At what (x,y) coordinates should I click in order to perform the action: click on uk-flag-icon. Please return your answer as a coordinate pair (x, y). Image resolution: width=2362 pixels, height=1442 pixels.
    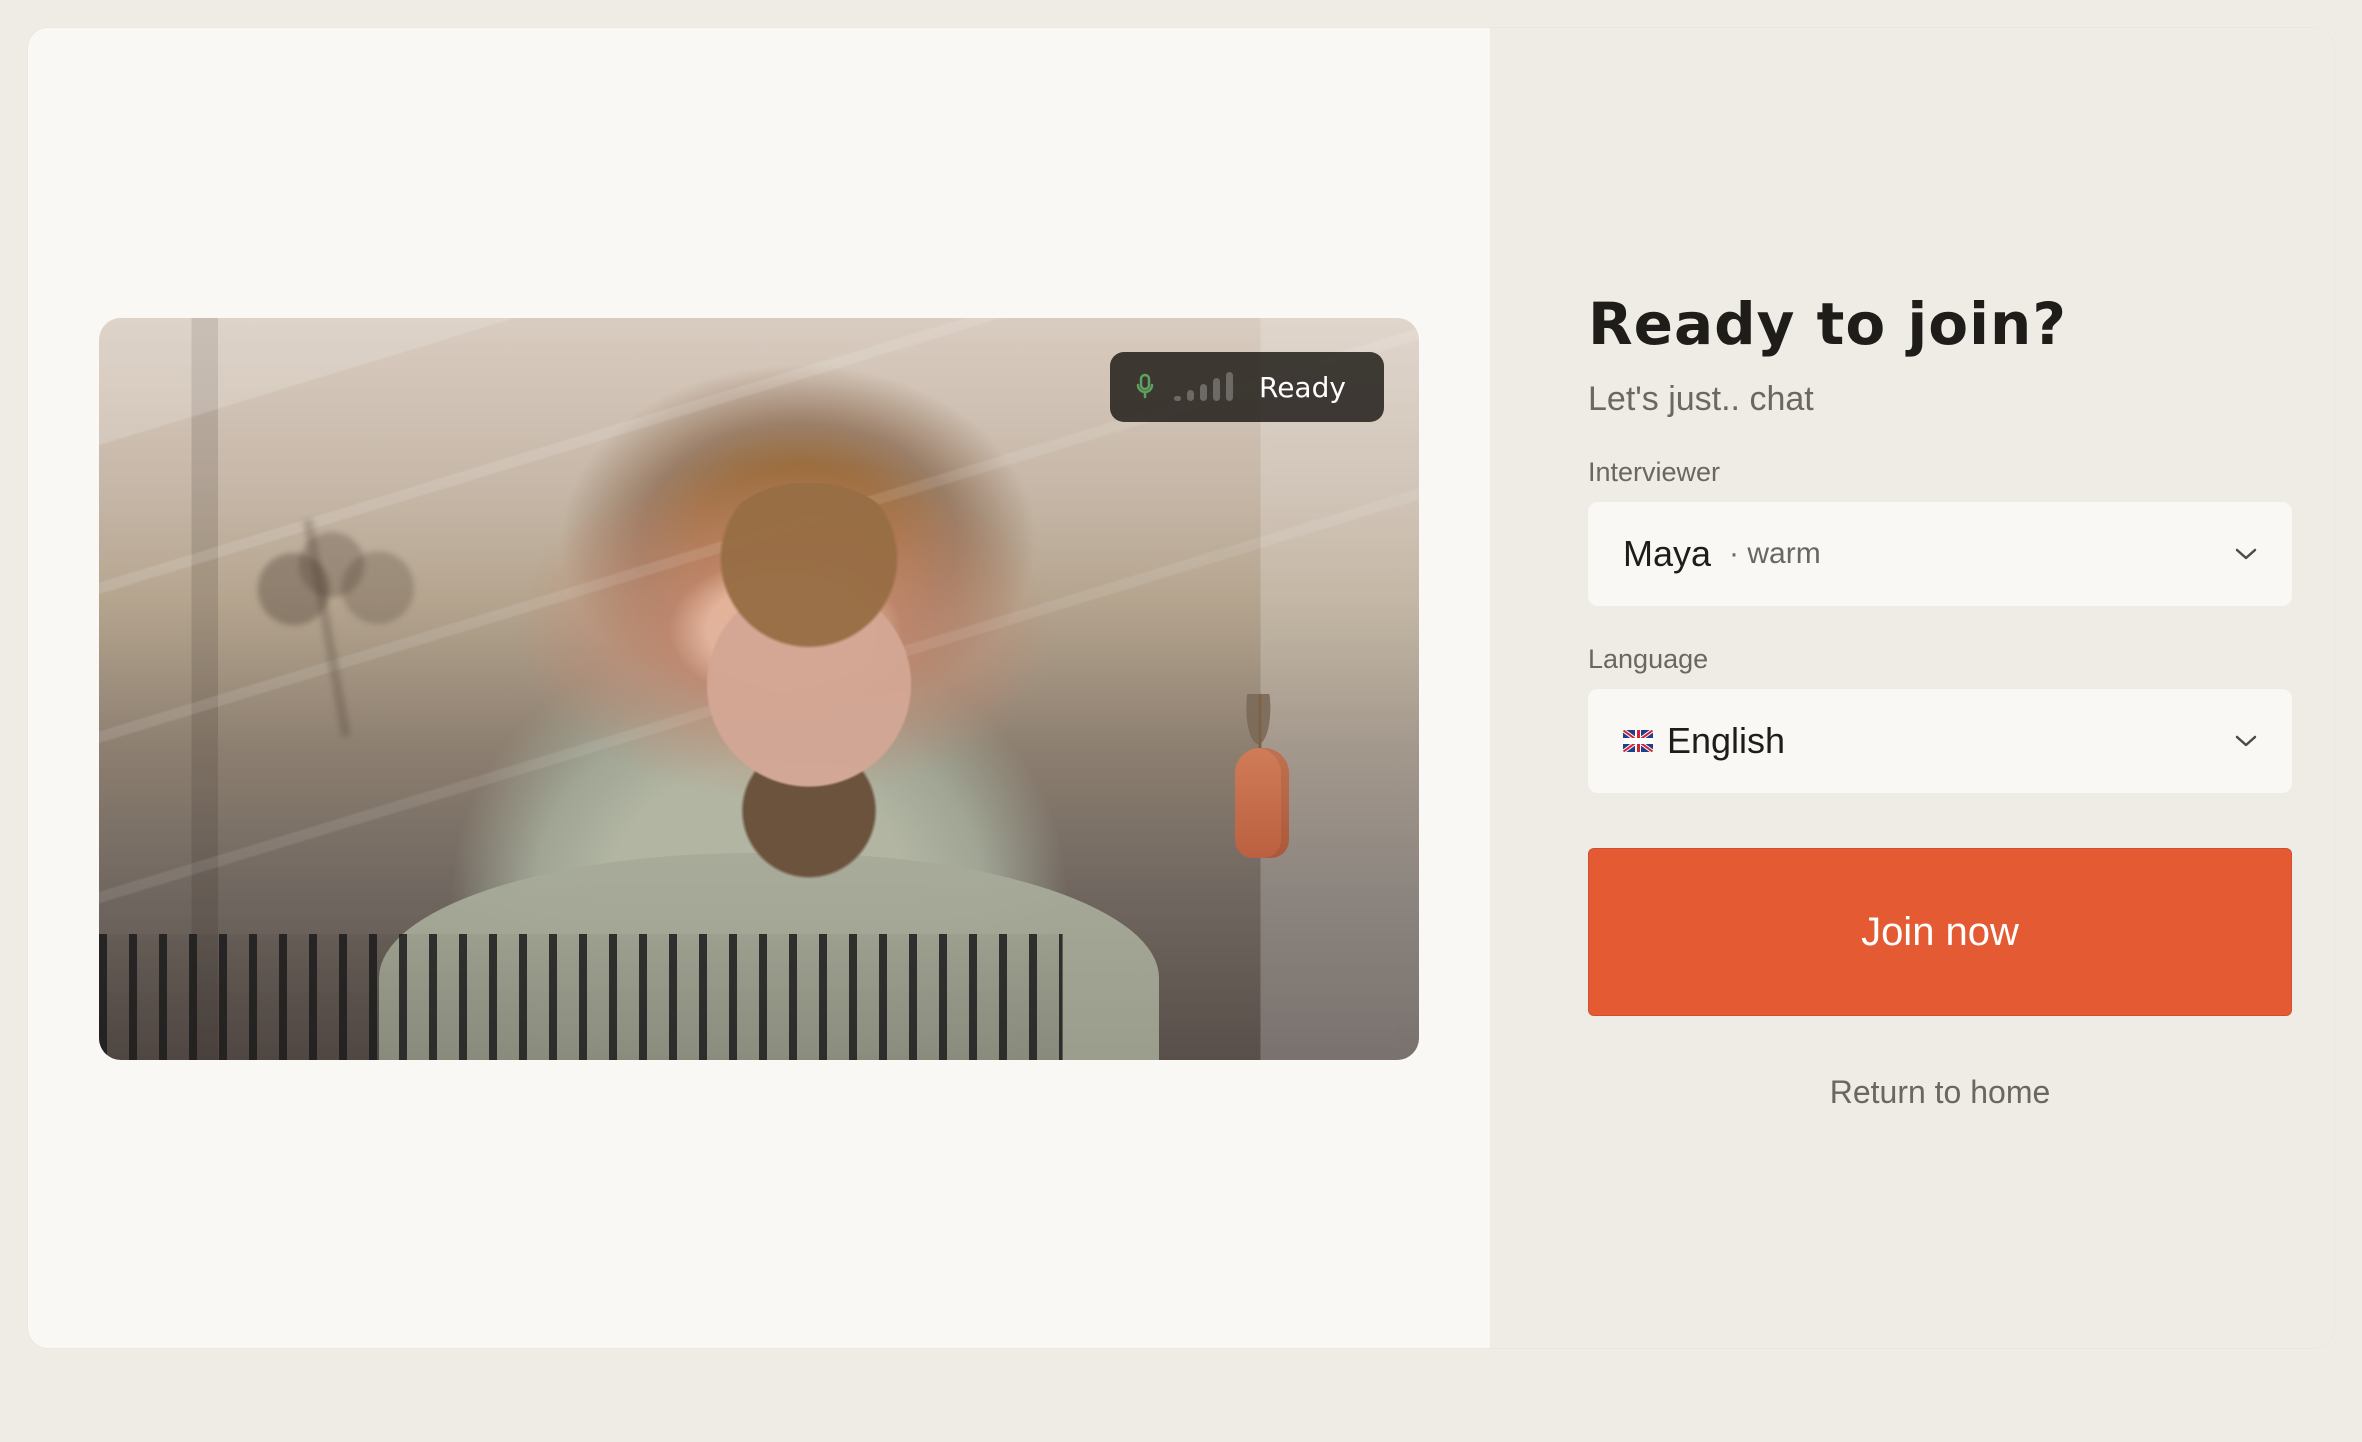
    Looking at the image, I should click on (1638, 741).